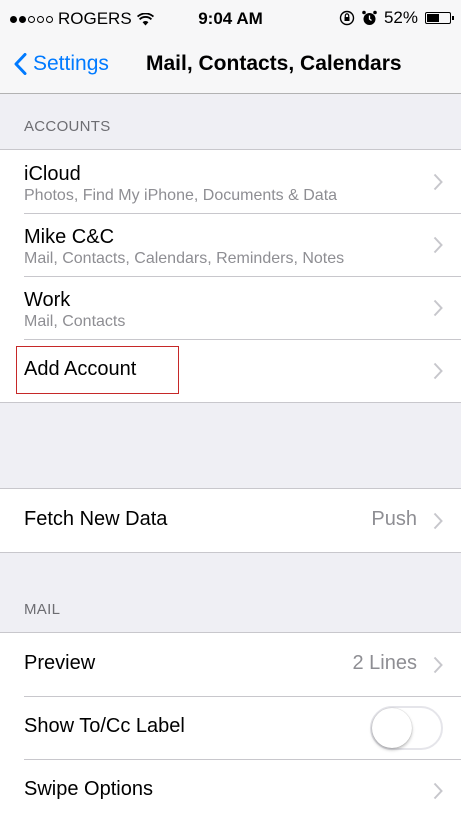 The image size is (461, 822). I want to click on add-account-row: Add Account, so click(230, 370).